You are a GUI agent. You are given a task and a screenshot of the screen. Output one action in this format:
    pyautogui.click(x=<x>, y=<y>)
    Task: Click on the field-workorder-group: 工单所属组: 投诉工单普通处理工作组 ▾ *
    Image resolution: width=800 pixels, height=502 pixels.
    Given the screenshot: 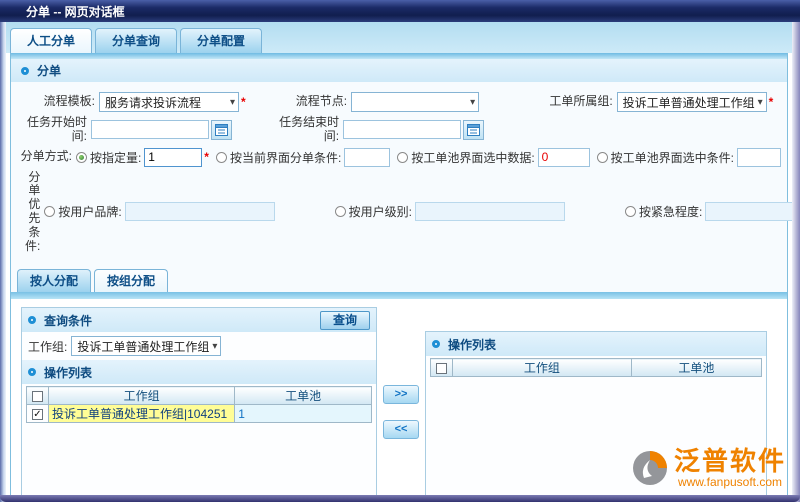 What is the action you would take?
    pyautogui.click(x=647, y=102)
    